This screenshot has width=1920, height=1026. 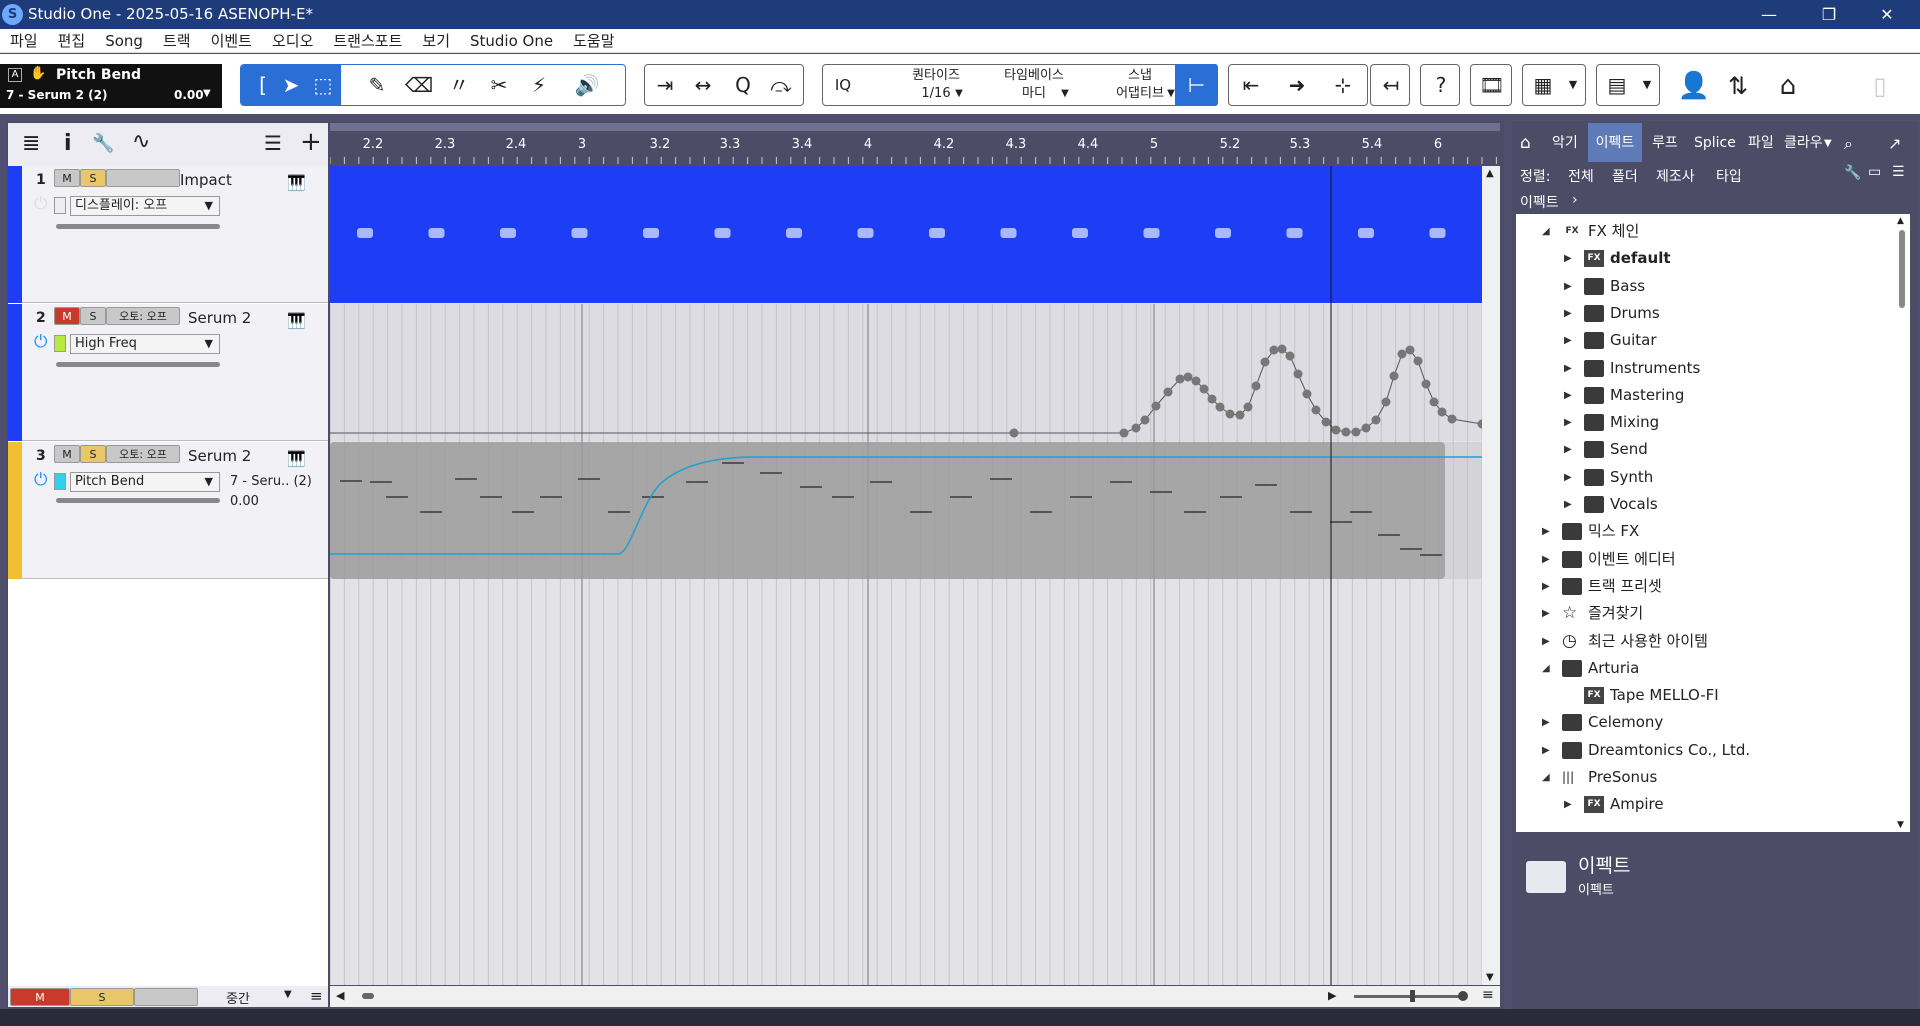 What do you see at coordinates (1900, 825) in the screenshot?
I see `scroll-down-icon: ▼` at bounding box center [1900, 825].